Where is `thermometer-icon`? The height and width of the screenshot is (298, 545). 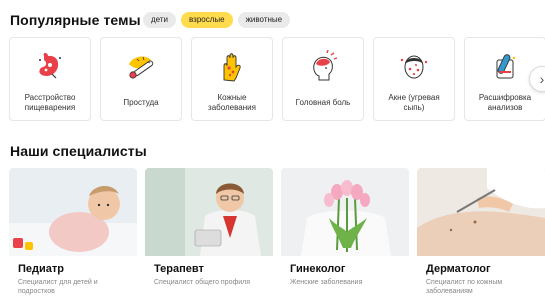 thermometer-icon is located at coordinates (141, 67).